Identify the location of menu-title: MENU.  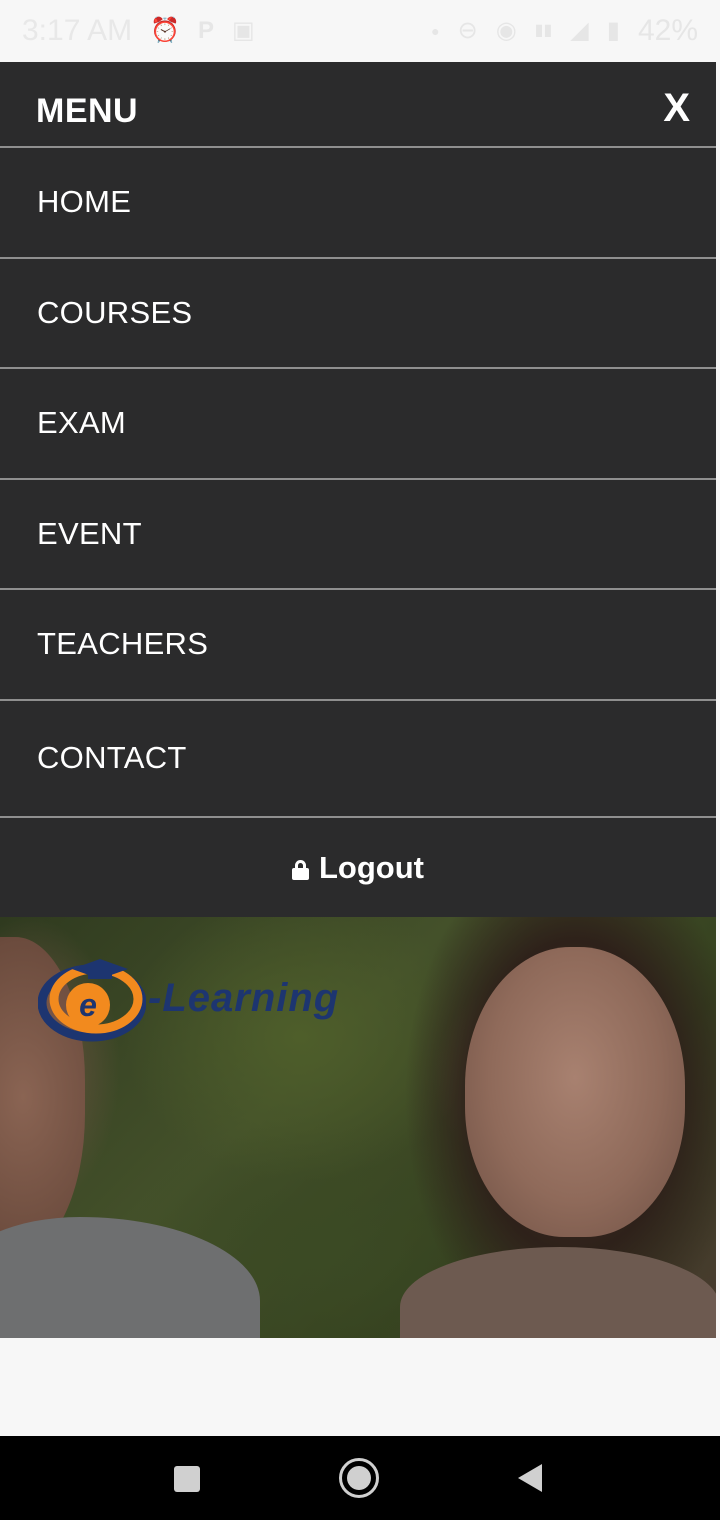
(87, 111).